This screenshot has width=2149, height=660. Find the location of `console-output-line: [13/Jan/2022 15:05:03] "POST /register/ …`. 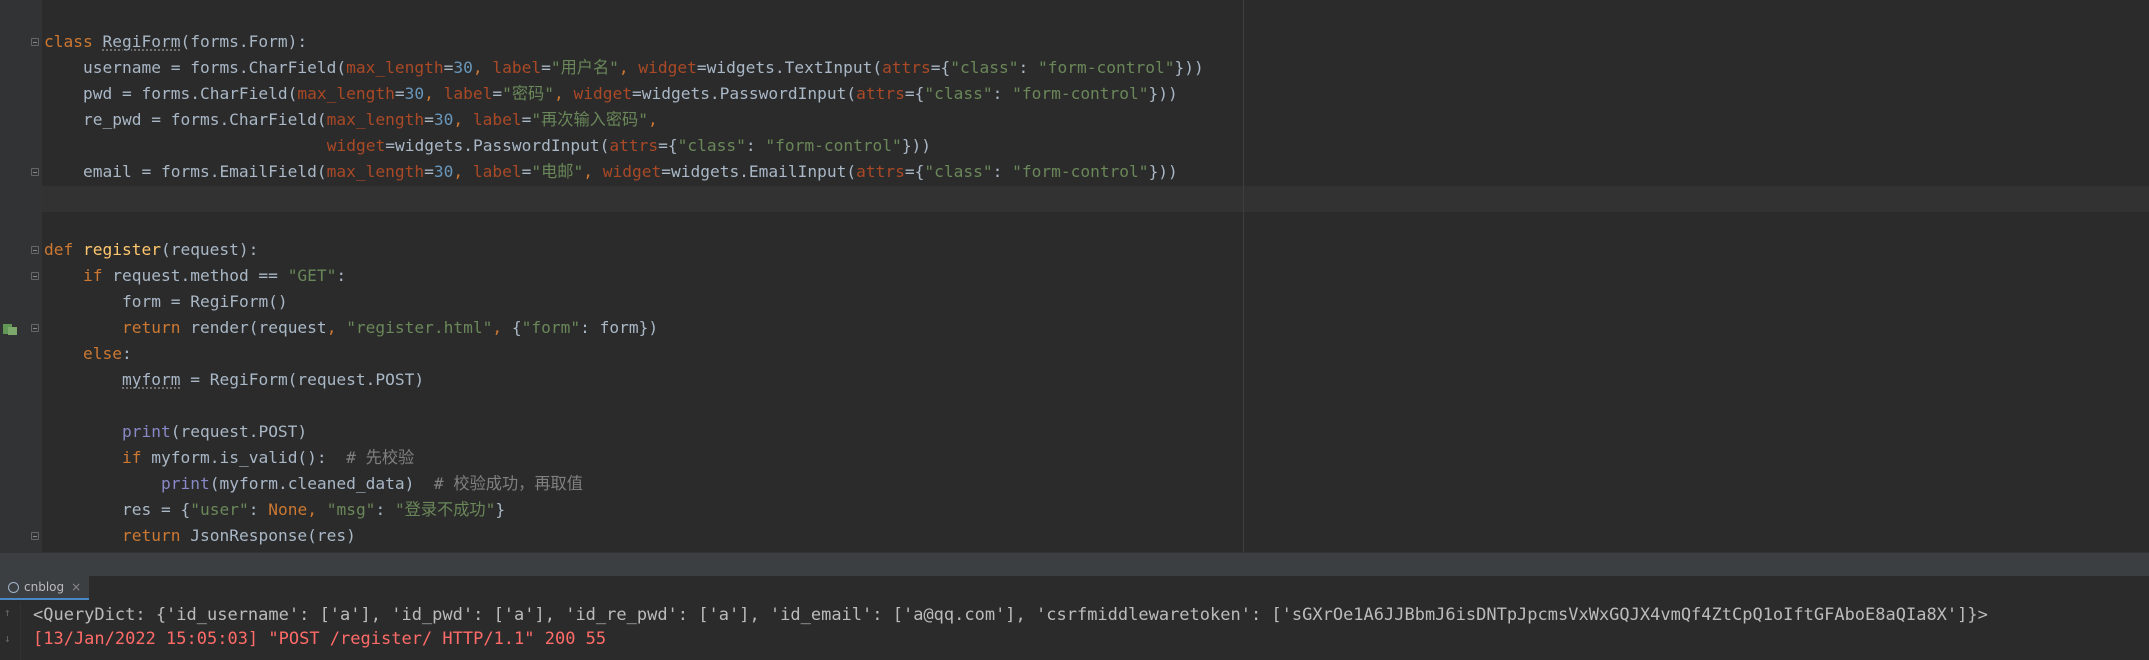

console-output-line: [13/Jan/2022 15:05:03] "POST /register/ … is located at coordinates (320, 639).